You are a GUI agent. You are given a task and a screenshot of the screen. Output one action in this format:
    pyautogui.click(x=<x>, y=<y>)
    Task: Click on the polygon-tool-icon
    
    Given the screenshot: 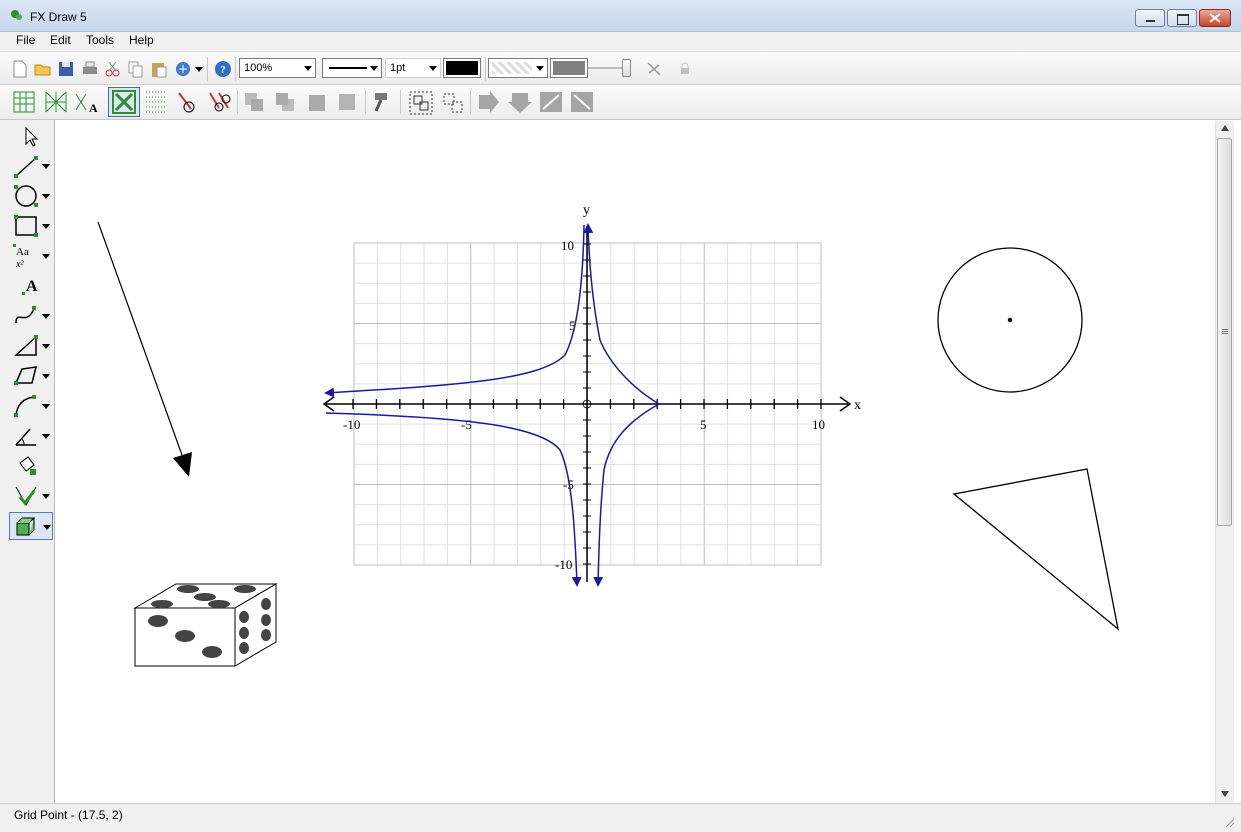 What is the action you would take?
    pyautogui.click(x=26, y=376)
    